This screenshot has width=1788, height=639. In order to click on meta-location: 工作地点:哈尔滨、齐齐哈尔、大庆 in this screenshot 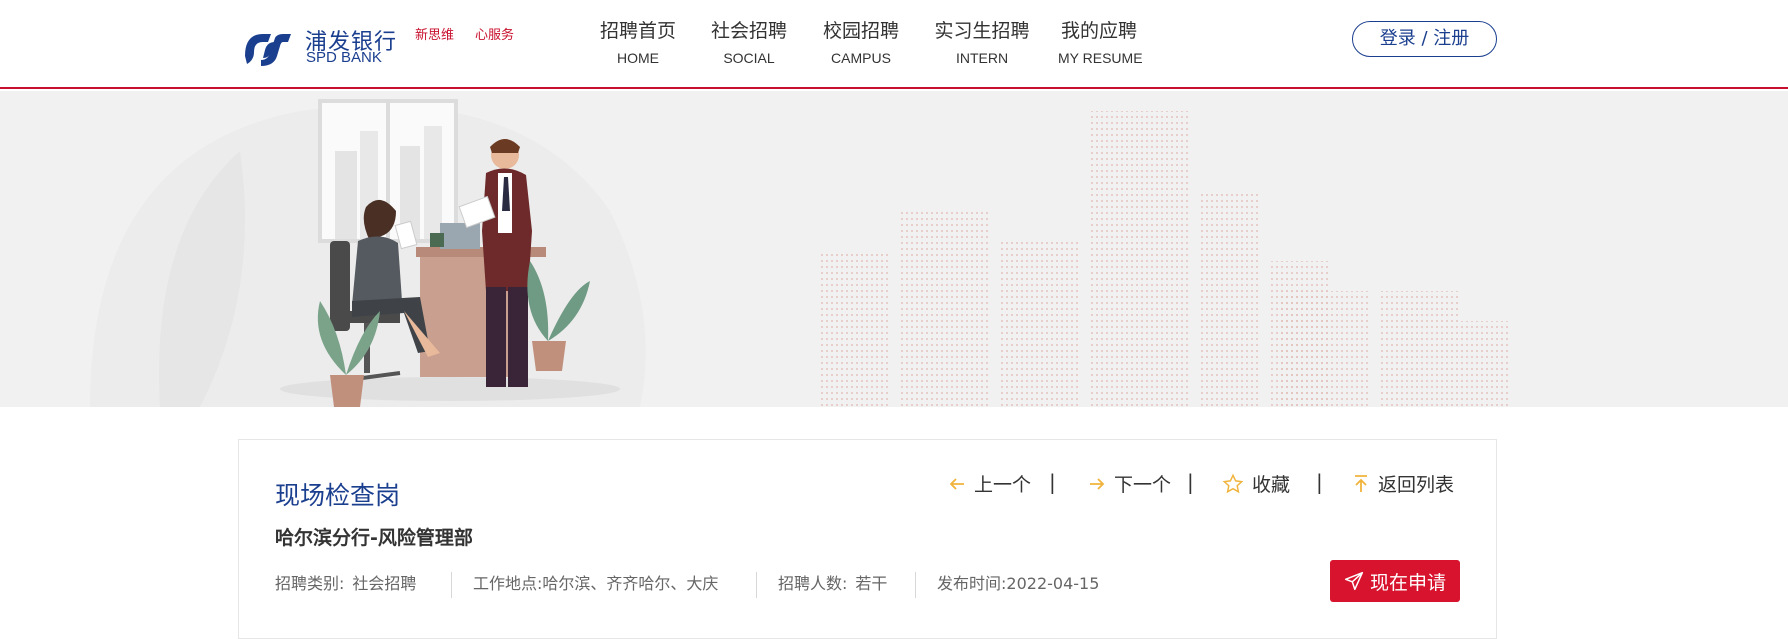, I will do `click(595, 584)`.